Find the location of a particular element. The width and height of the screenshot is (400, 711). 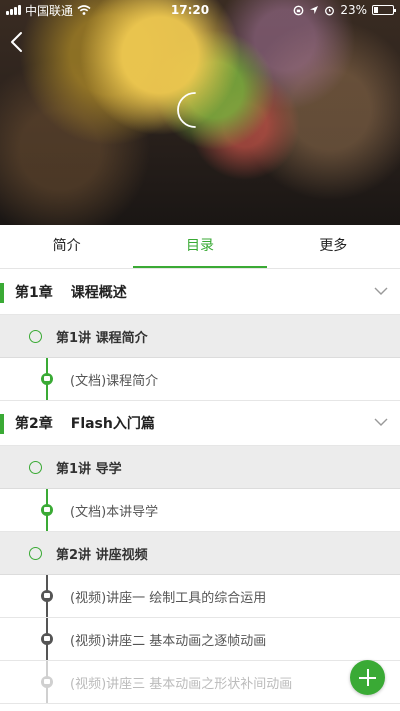

lecture-row: 第1讲 导学 is located at coordinates (200, 467).